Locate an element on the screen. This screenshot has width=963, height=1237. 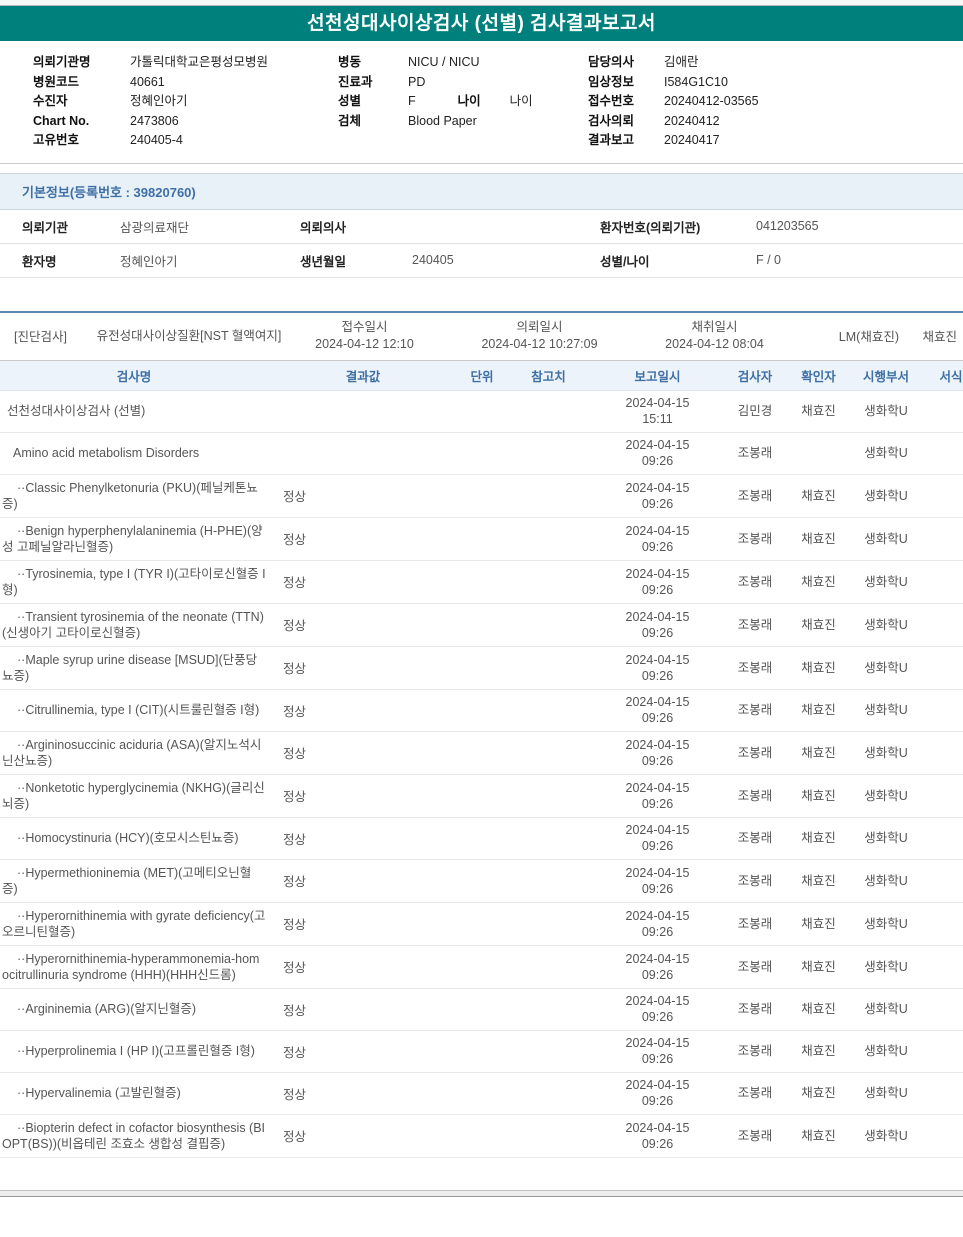
field-value: 20240417 is located at coordinates (692, 140).